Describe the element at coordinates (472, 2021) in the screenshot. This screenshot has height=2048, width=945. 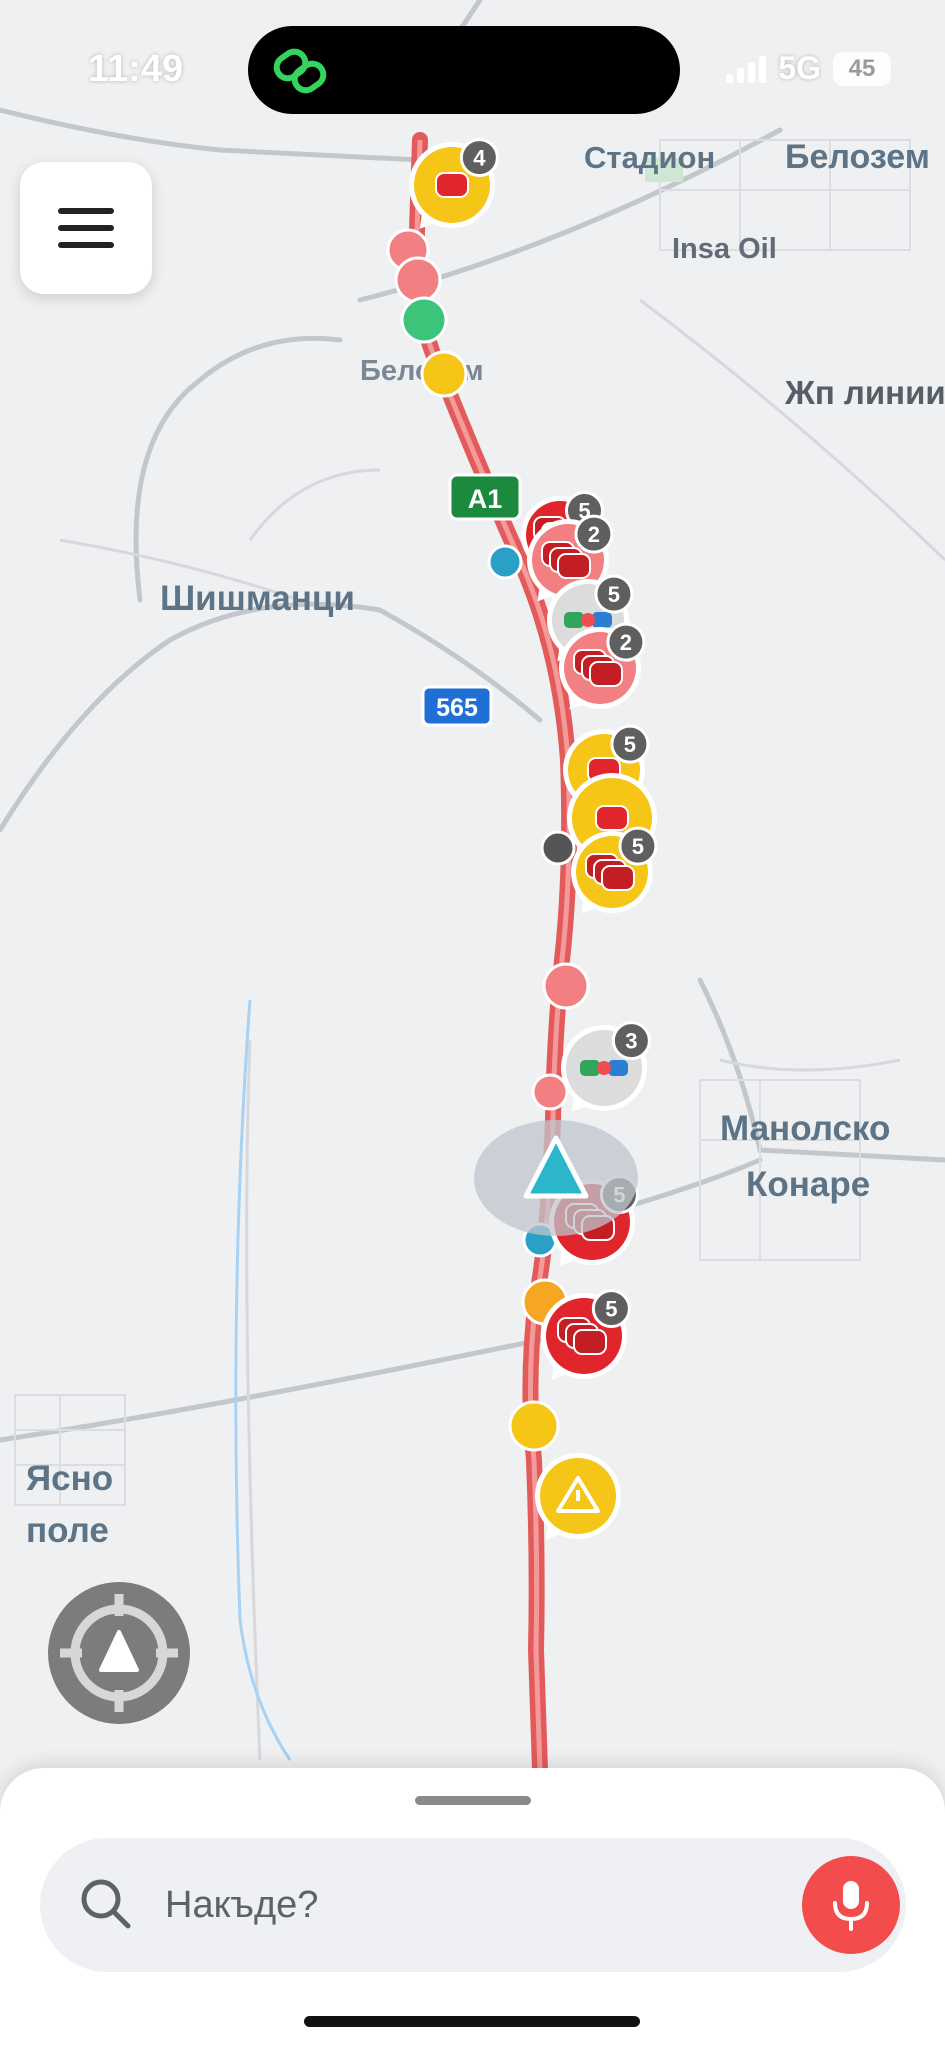
I see `home-indicator` at that location.